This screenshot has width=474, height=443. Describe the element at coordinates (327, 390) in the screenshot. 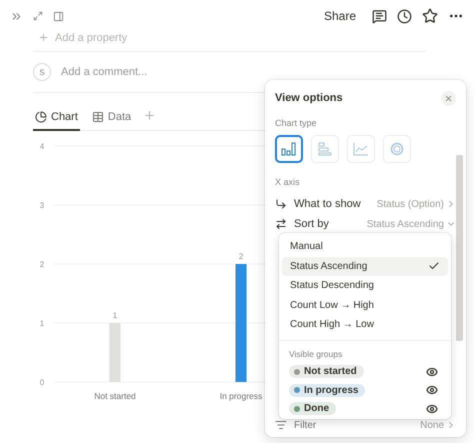

I see `status-tag: In progress` at that location.